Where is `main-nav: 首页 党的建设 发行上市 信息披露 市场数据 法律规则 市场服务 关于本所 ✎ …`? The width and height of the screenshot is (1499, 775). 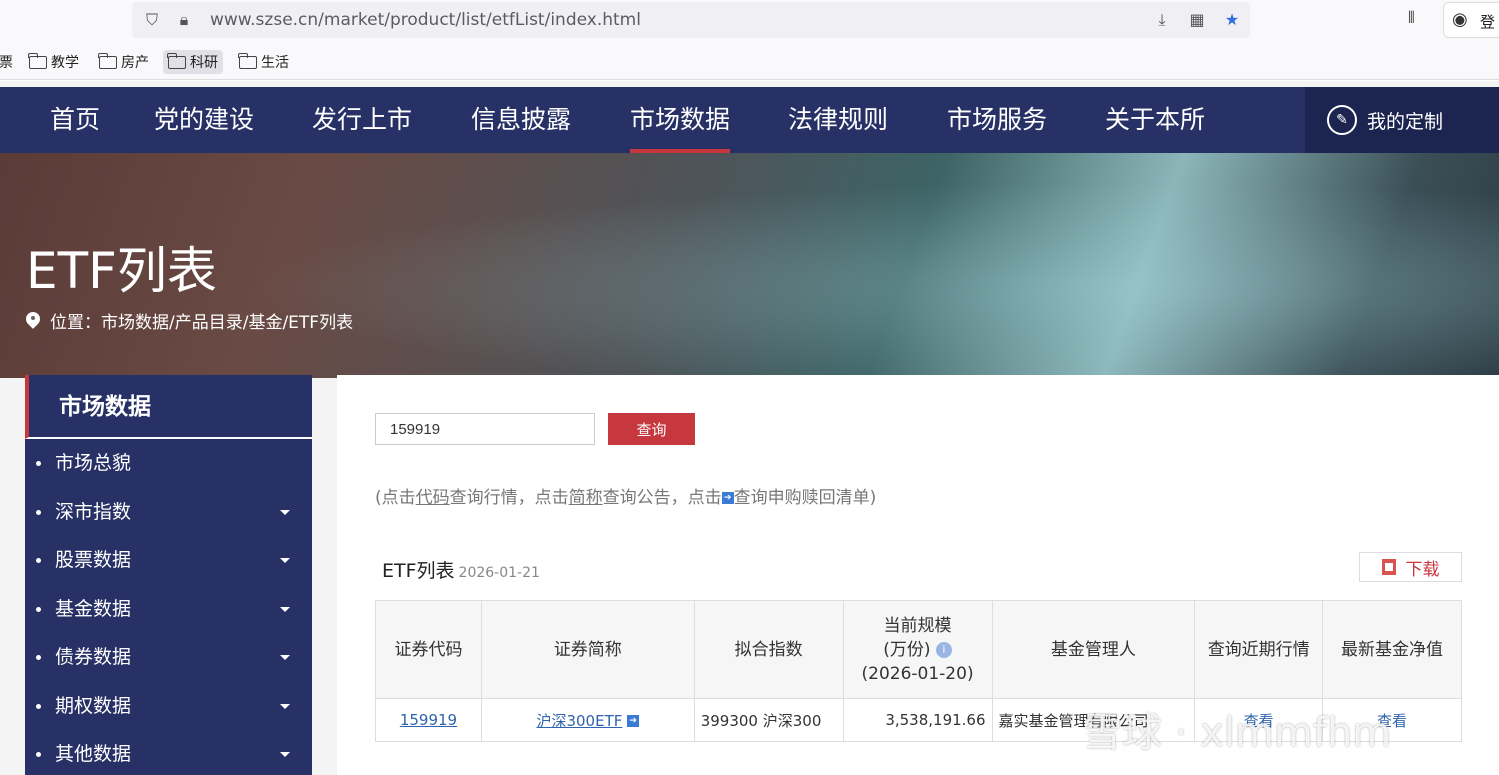
main-nav: 首页 党的建设 发行上市 信息披露 市场数据 法律规则 市场服务 关于本所 ✎ … is located at coordinates (749, 120).